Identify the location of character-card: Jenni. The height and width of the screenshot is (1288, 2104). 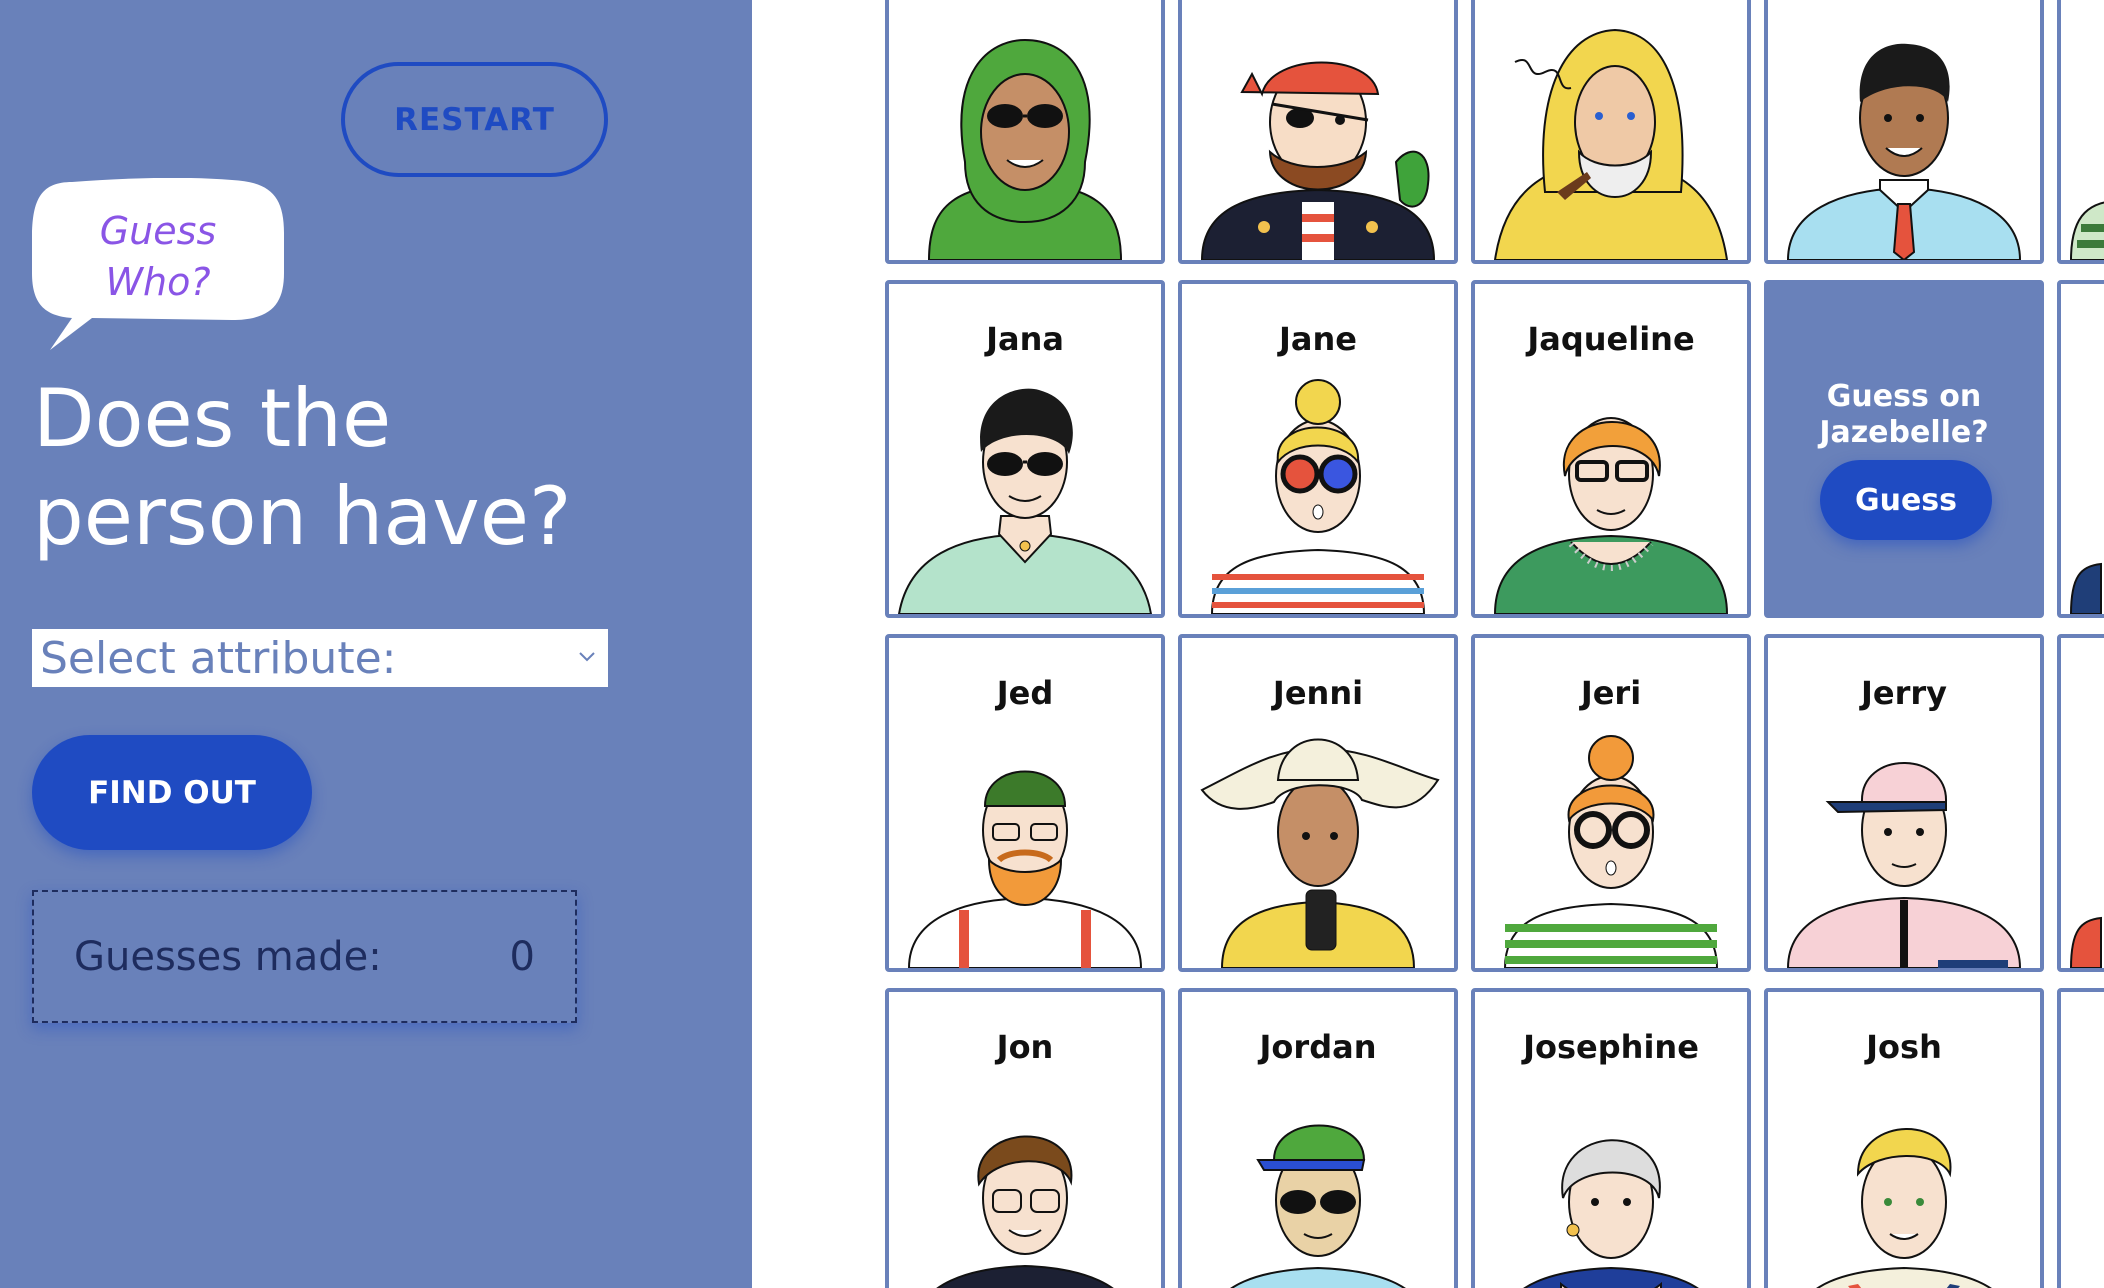
(1318, 803).